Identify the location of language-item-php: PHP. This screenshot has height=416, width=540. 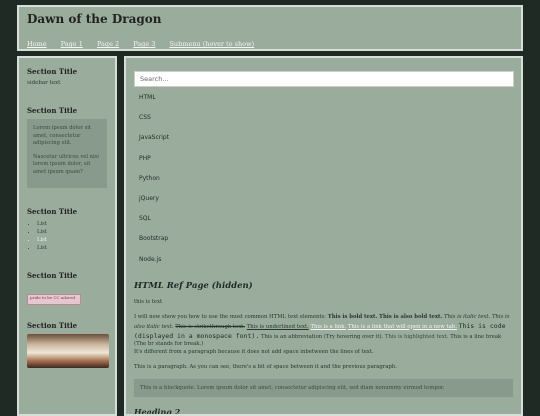
(323, 162).